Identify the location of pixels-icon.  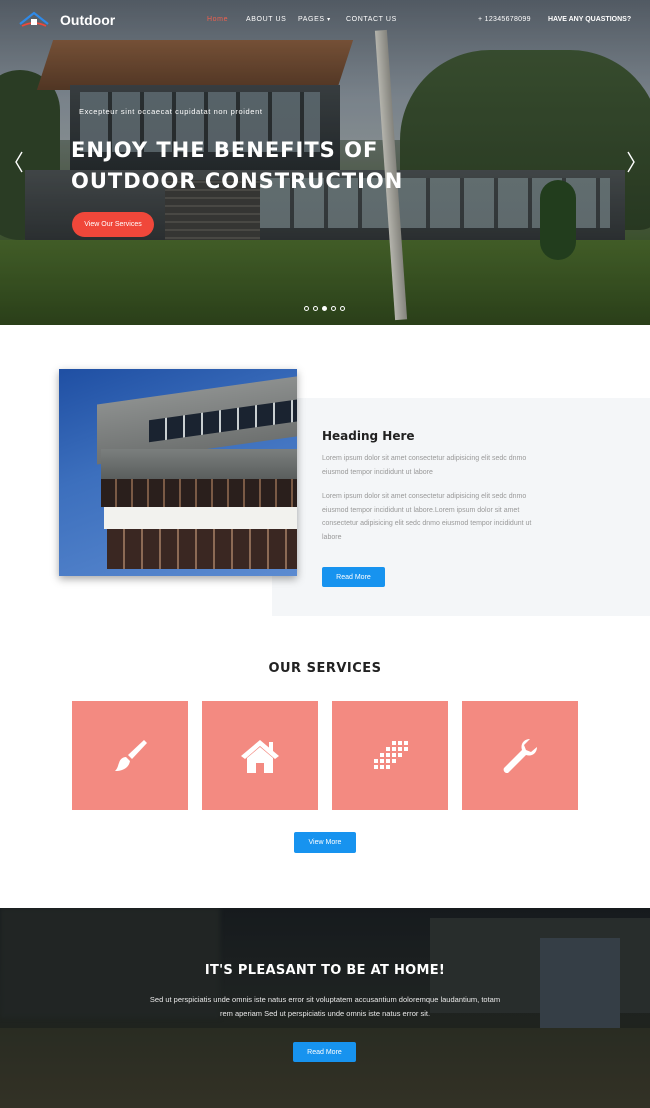
(391, 754).